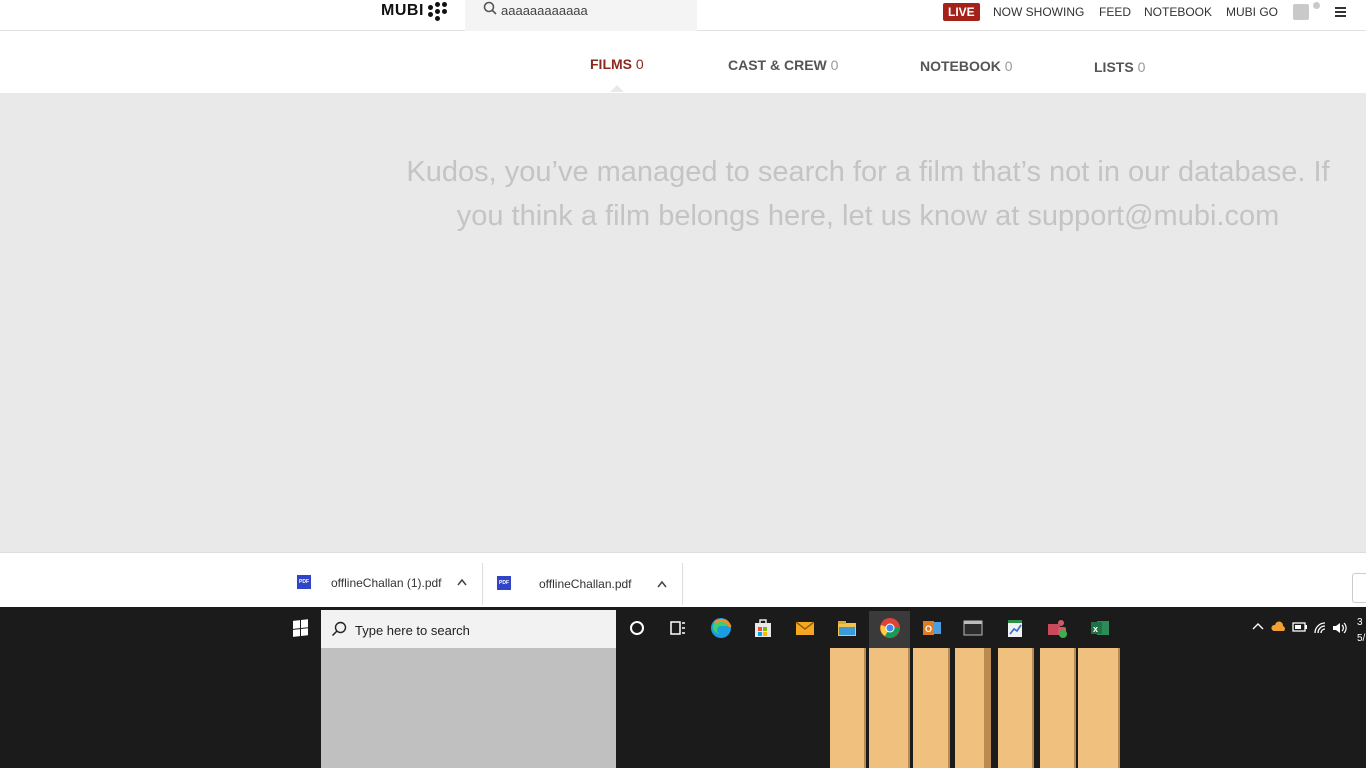 This screenshot has height=768, width=1366. What do you see at coordinates (468, 708) in the screenshot?
I see `search-flyout-panel` at bounding box center [468, 708].